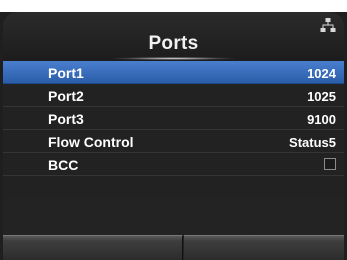 This screenshot has height=260, width=347. I want to click on list-spacer, so click(173, 187).